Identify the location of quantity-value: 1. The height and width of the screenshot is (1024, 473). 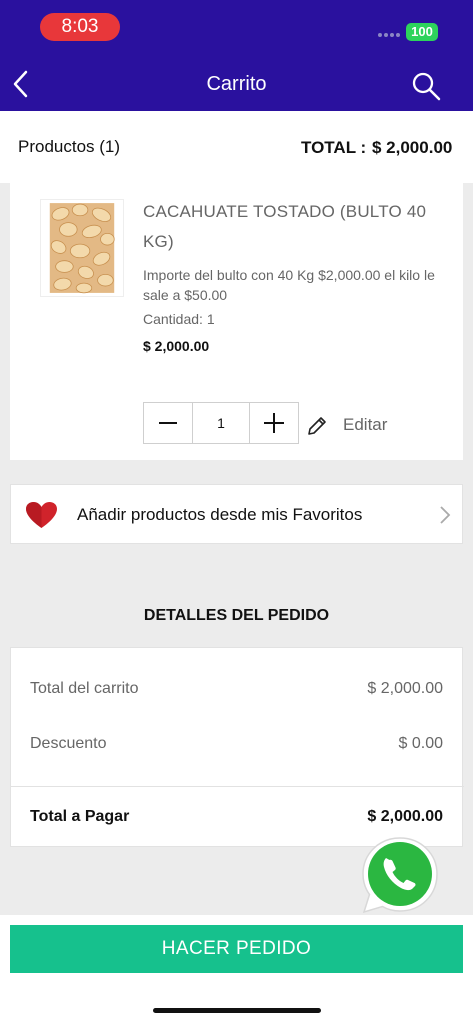
(221, 423).